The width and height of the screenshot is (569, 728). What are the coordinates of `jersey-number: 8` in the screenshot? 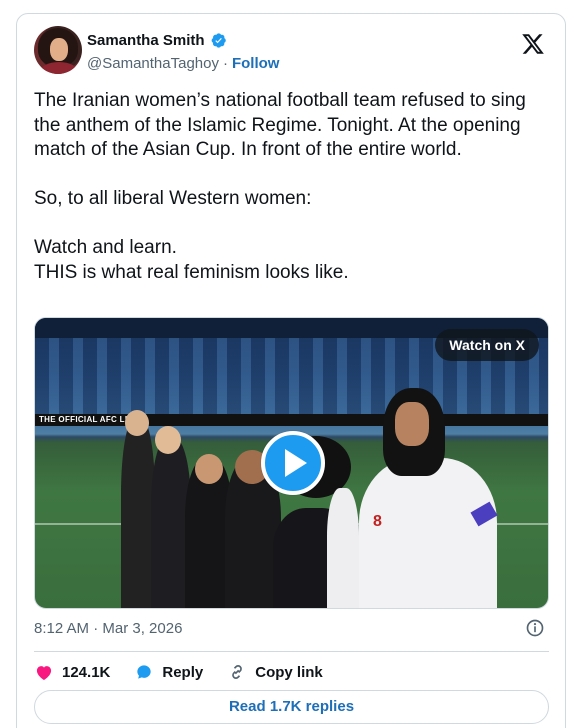 It's located at (377, 521).